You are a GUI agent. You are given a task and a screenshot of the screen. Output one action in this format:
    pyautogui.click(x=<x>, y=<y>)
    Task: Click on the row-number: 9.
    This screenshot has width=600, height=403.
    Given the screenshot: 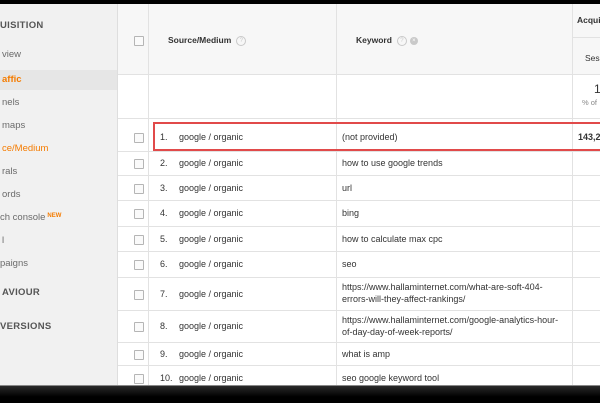 What is the action you would take?
    pyautogui.click(x=164, y=353)
    